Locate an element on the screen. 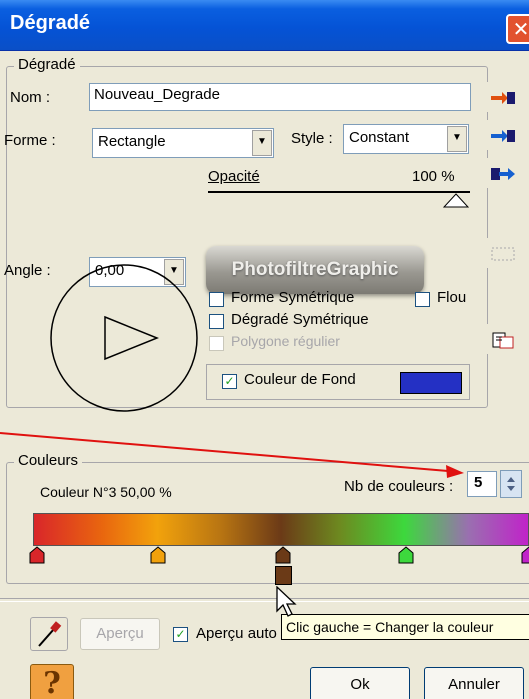 This screenshot has width=529, height=699. style-select: Constant ▼ is located at coordinates (406, 139).